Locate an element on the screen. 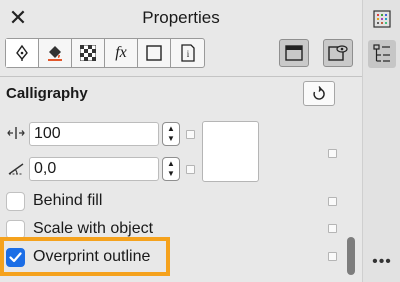 The width and height of the screenshot is (400, 282). tab-outline-pen is located at coordinates (22, 53).